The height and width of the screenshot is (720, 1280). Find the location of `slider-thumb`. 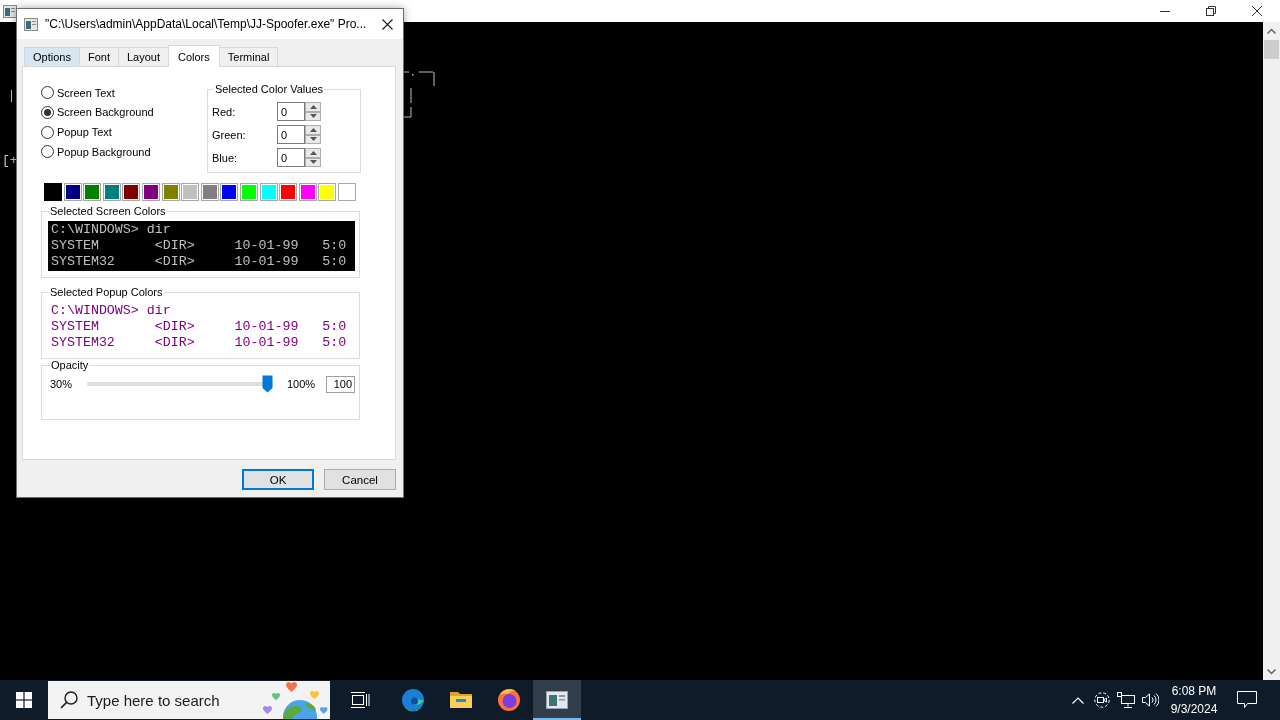

slider-thumb is located at coordinates (267, 384).